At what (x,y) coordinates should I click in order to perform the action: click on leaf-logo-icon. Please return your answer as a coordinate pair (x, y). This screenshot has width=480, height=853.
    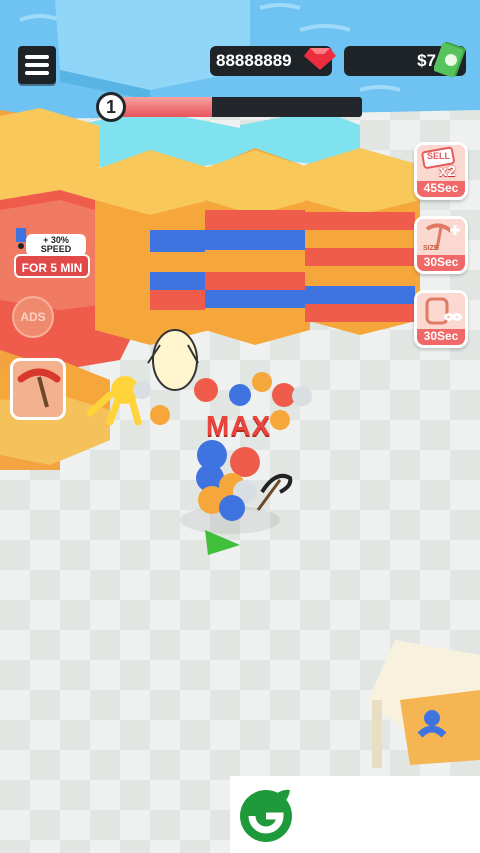
    Looking at the image, I should click on (266, 815).